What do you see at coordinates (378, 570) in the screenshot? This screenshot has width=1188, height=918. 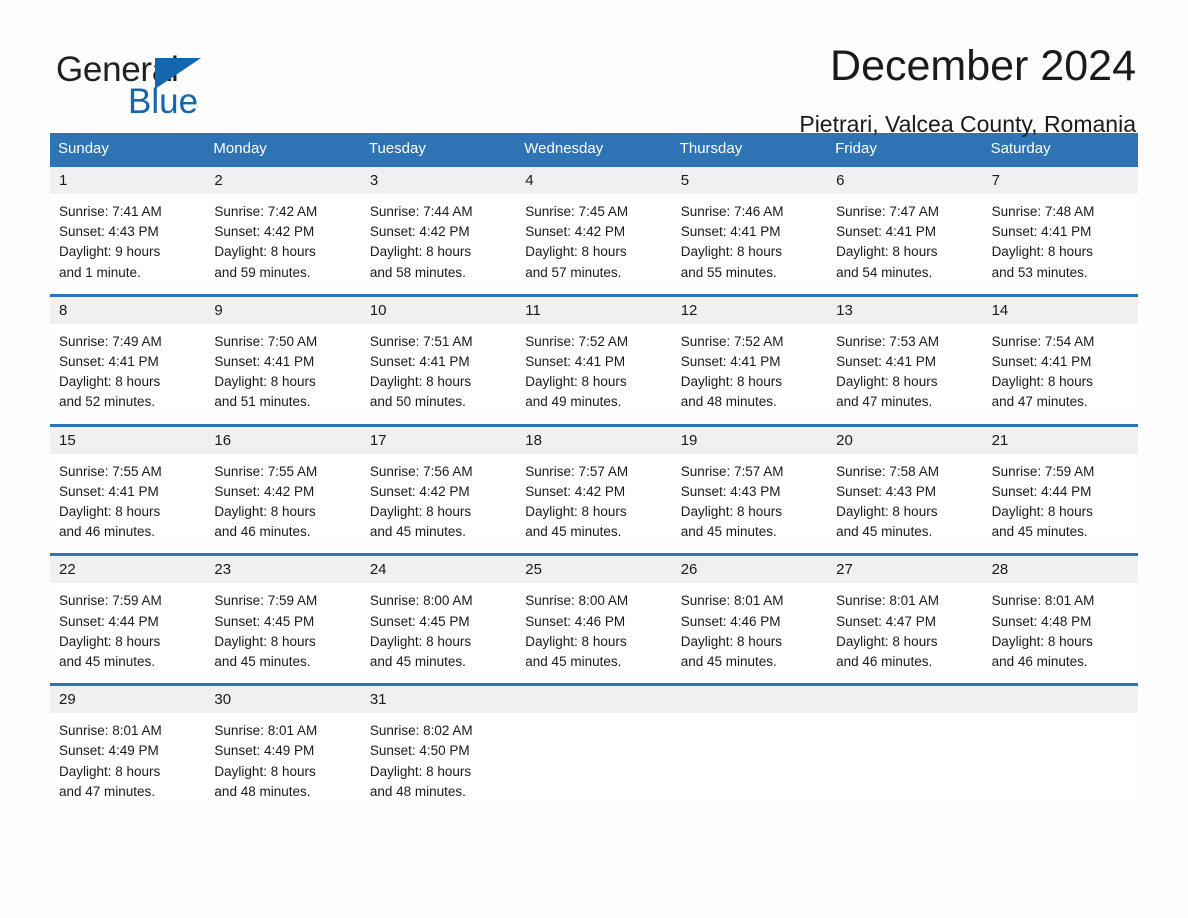 I see `day-number: 24` at bounding box center [378, 570].